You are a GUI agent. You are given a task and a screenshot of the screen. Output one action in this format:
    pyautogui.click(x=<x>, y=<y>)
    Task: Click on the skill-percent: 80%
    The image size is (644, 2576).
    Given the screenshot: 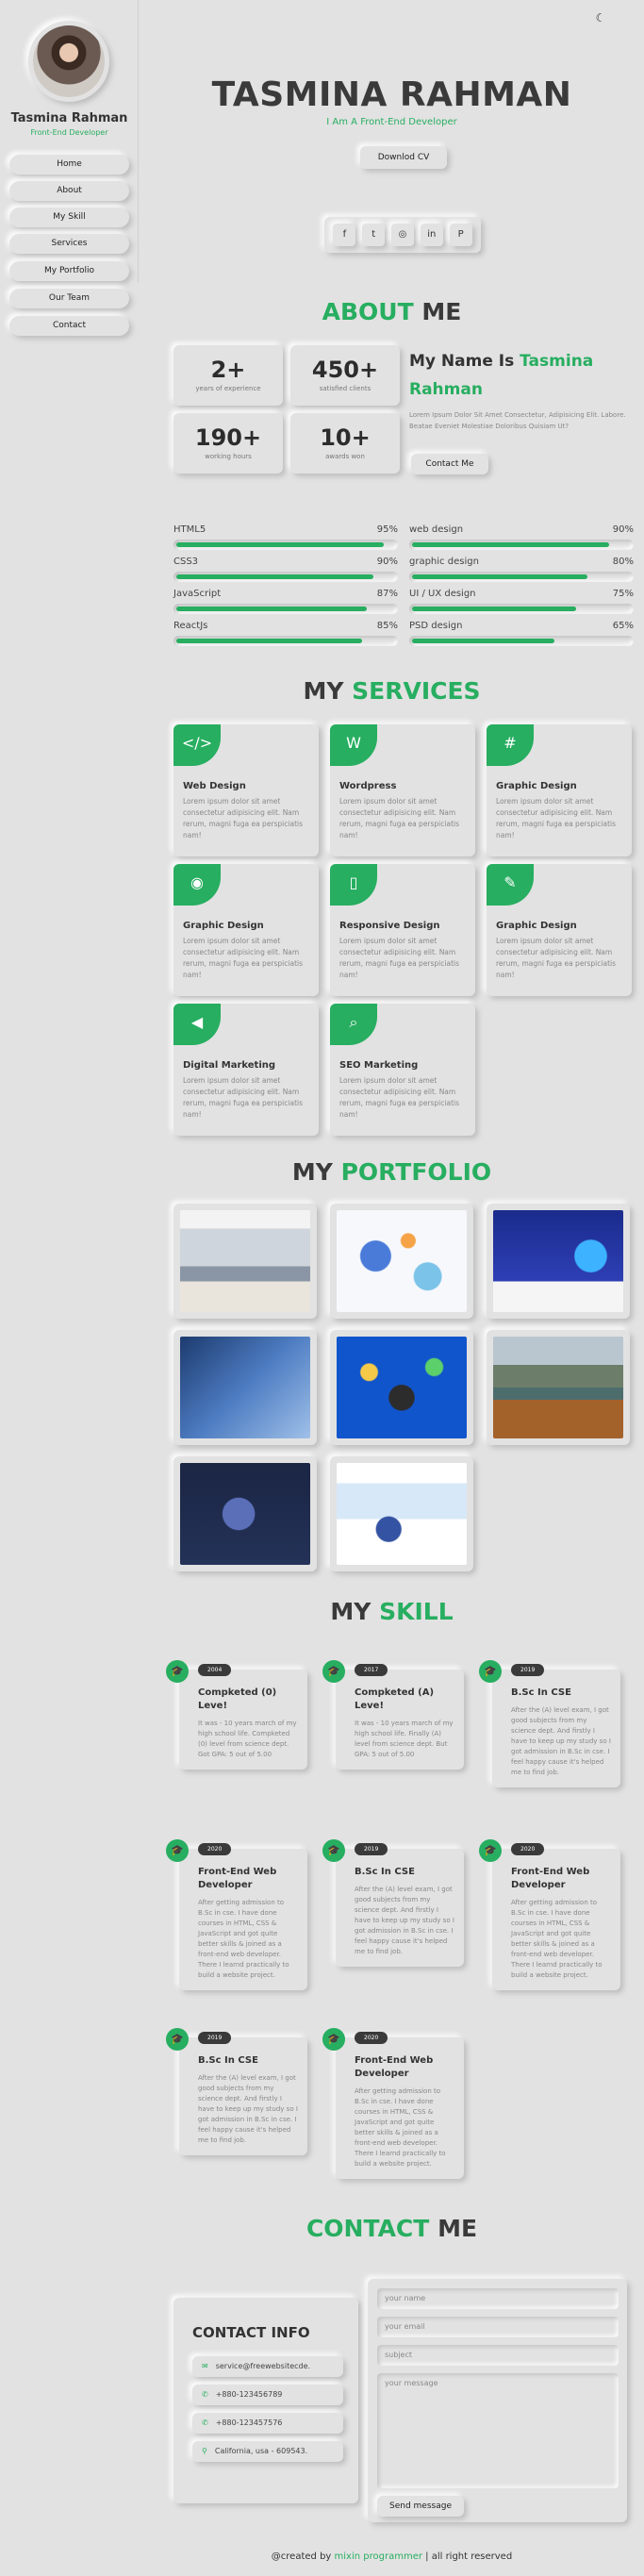 What is the action you would take?
    pyautogui.click(x=623, y=562)
    